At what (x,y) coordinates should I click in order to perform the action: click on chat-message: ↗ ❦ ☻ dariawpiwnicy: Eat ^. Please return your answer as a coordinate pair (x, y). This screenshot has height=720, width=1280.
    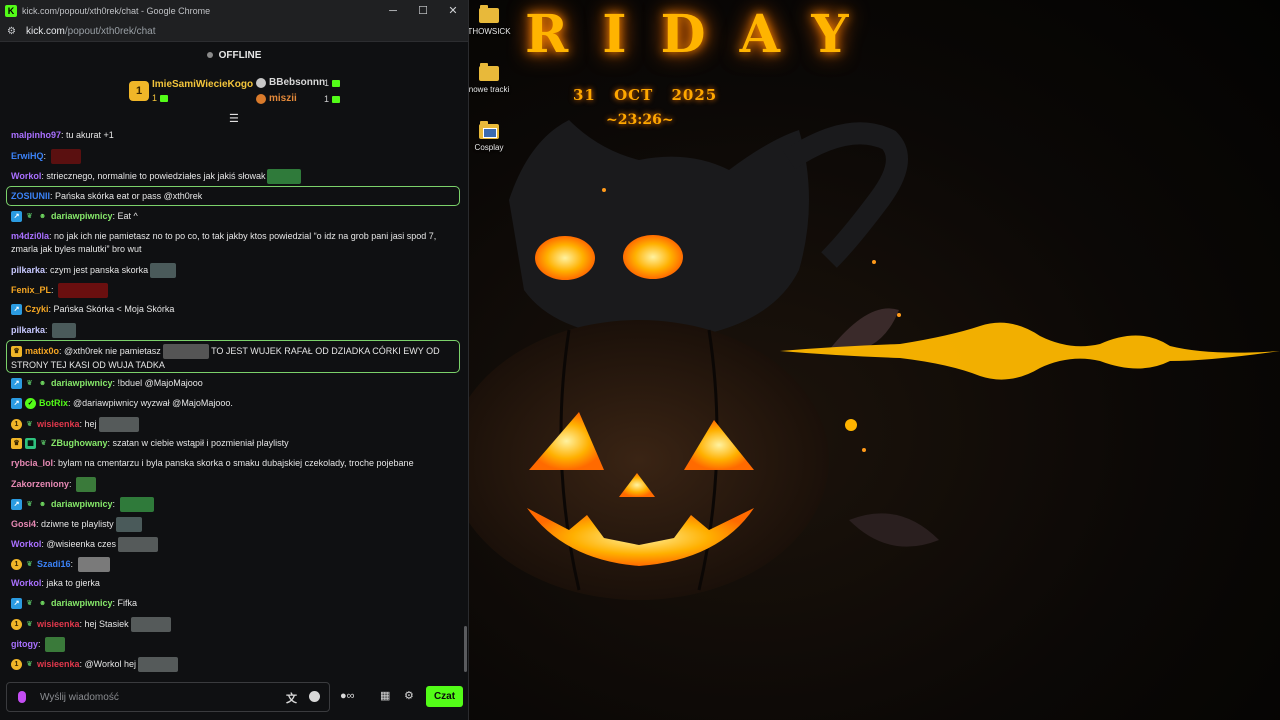
    Looking at the image, I should click on (236, 216).